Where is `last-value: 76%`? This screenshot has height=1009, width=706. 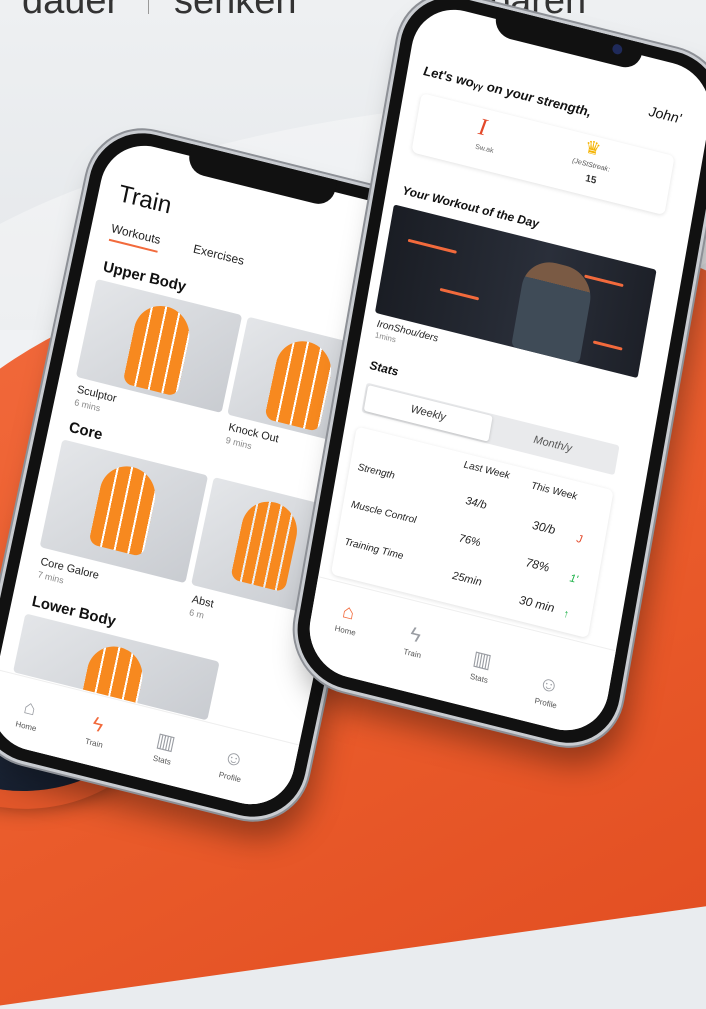
last-value: 76% is located at coordinates (469, 541).